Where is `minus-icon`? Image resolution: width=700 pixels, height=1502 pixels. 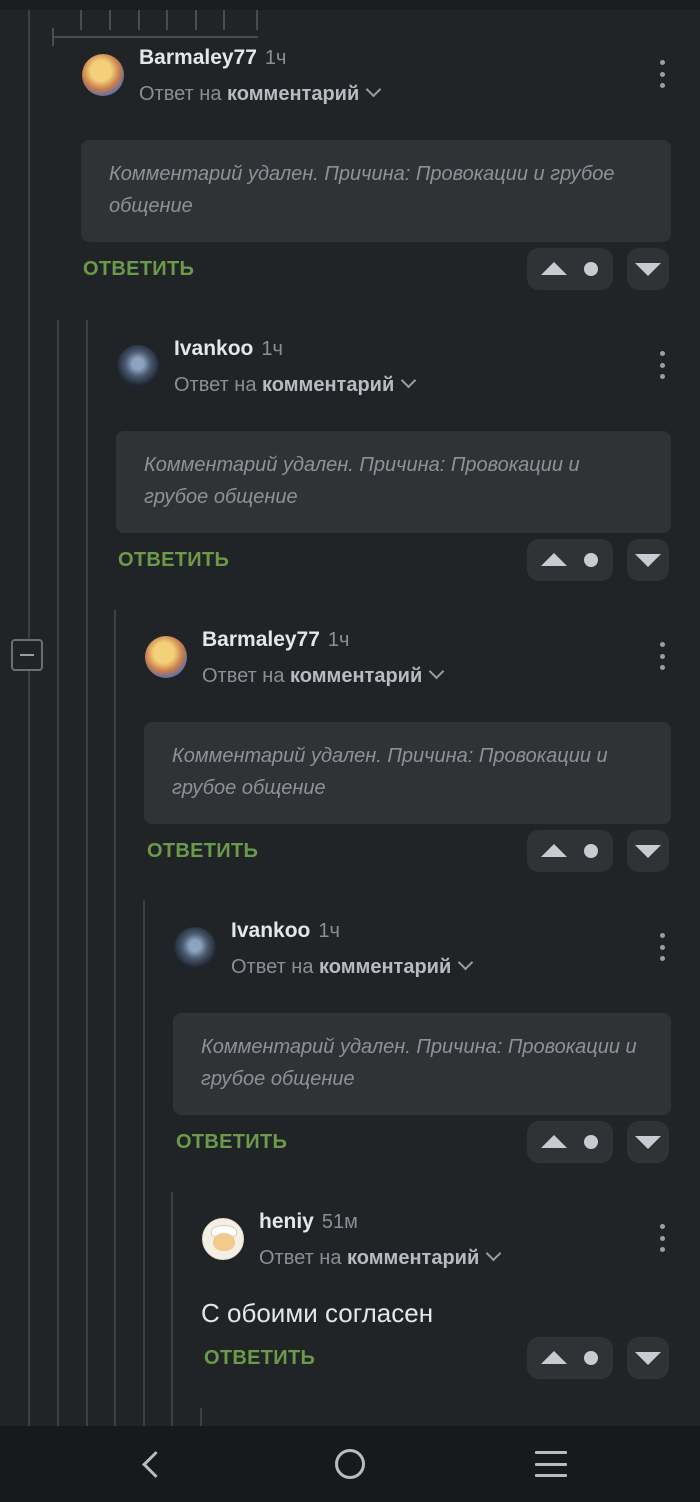
minus-icon is located at coordinates (27, 655).